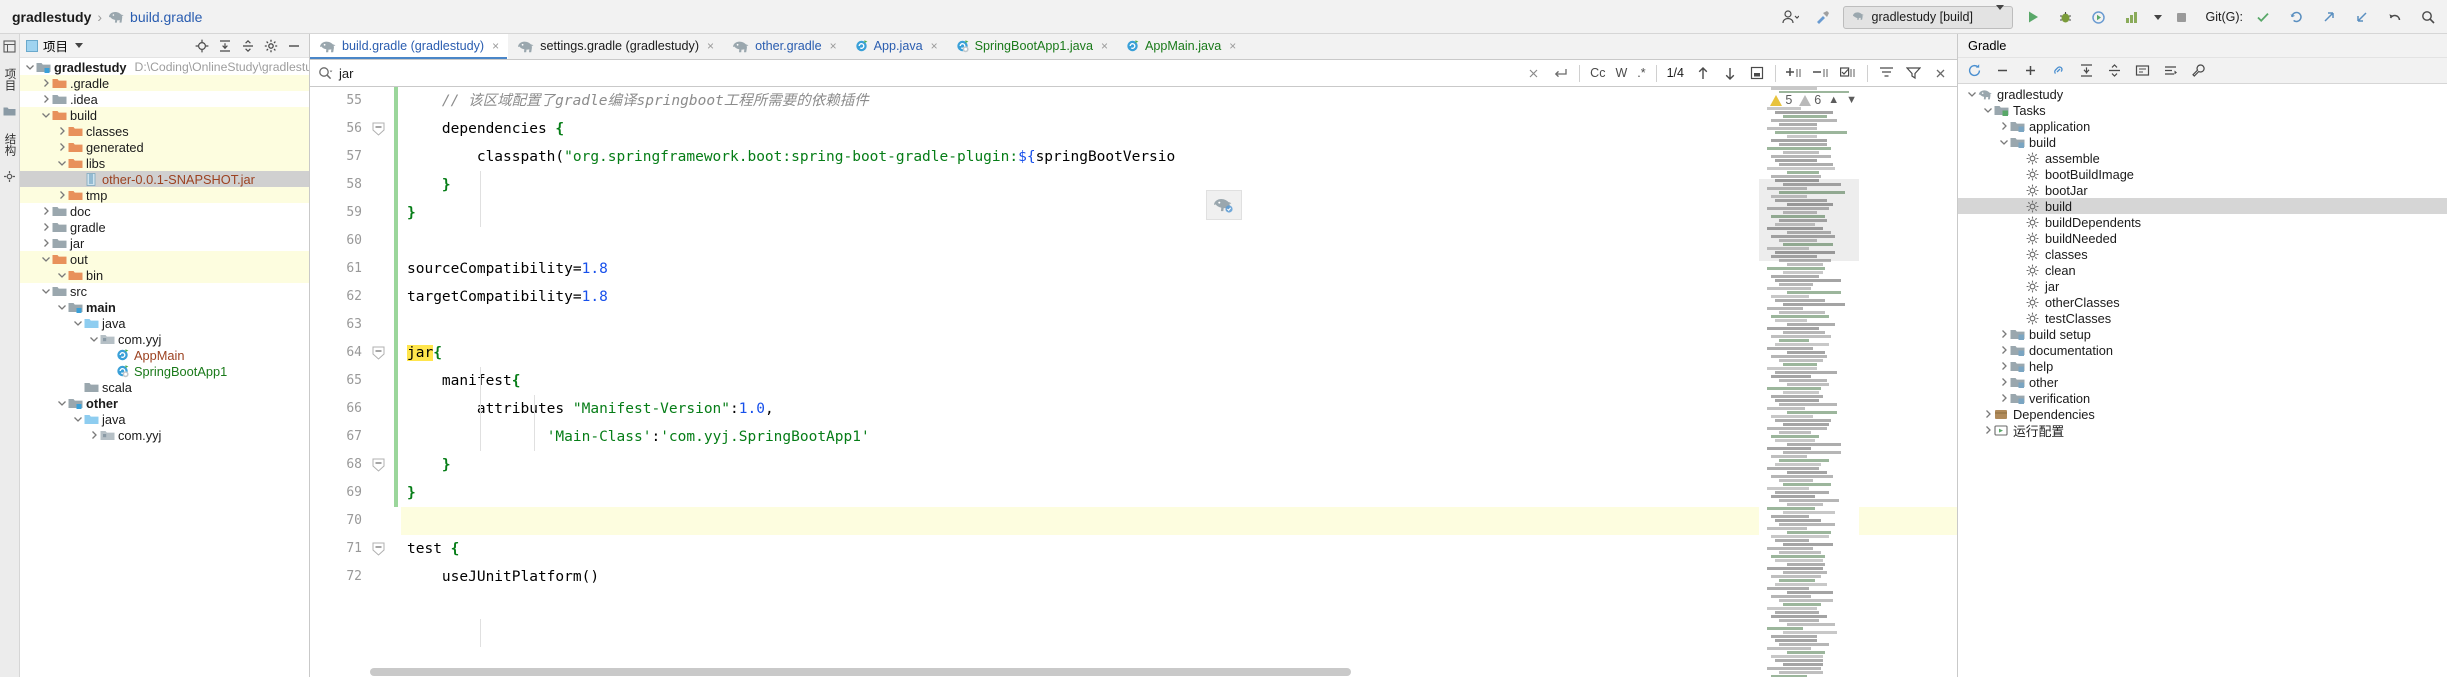 The image size is (2447, 677). I want to click on project-tree-node: other-0.0.1-SNAPSHOT.jar, so click(164, 179).